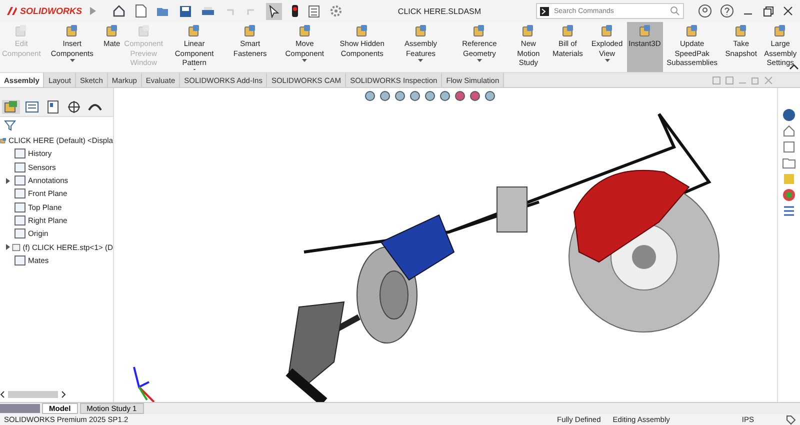  Describe the element at coordinates (791, 419) in the screenshot. I see `tag-icon` at that location.